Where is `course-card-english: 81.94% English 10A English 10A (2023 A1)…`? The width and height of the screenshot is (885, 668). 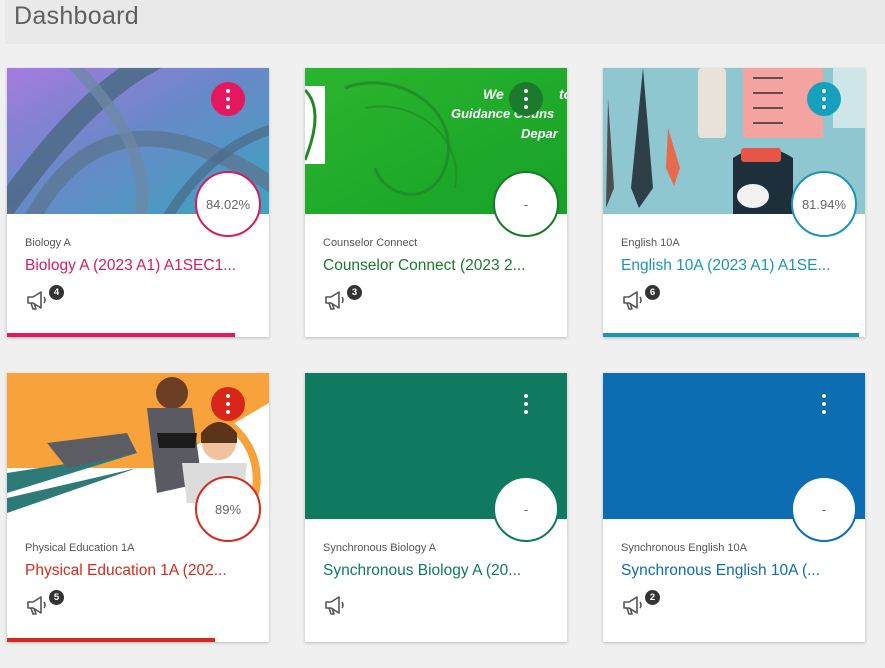 course-card-english: 81.94% English 10A English 10A (2023 A1)… is located at coordinates (734, 202).